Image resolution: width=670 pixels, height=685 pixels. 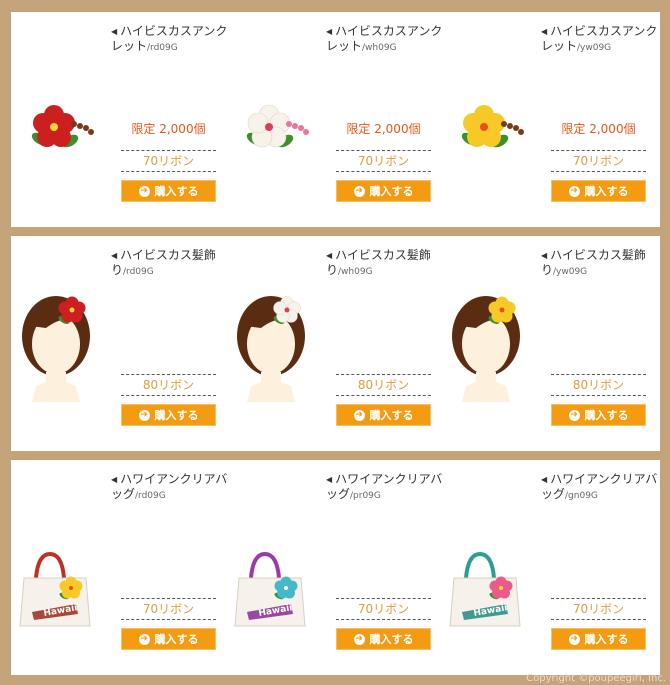 What do you see at coordinates (596, 678) in the screenshot?
I see `copyright: Copyright ©poupeegirl, Inc.` at bounding box center [596, 678].